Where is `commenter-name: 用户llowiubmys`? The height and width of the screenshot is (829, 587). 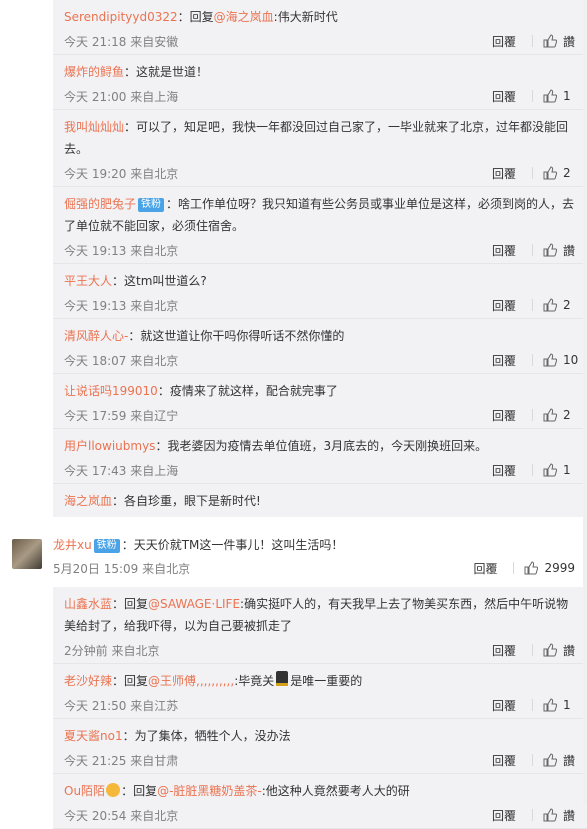 commenter-name: 用户llowiubmys is located at coordinates (109, 446).